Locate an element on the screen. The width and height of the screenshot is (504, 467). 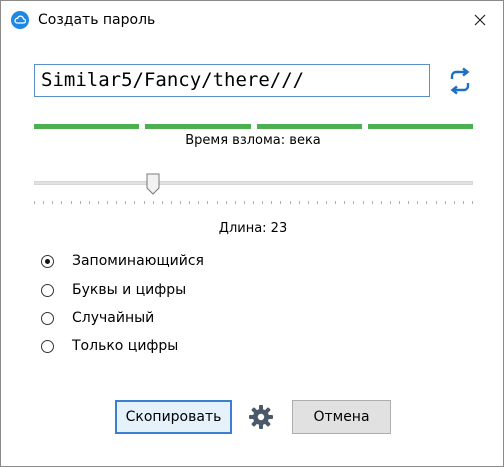
radio-digits-only: Только цифры is located at coordinates (109, 346).